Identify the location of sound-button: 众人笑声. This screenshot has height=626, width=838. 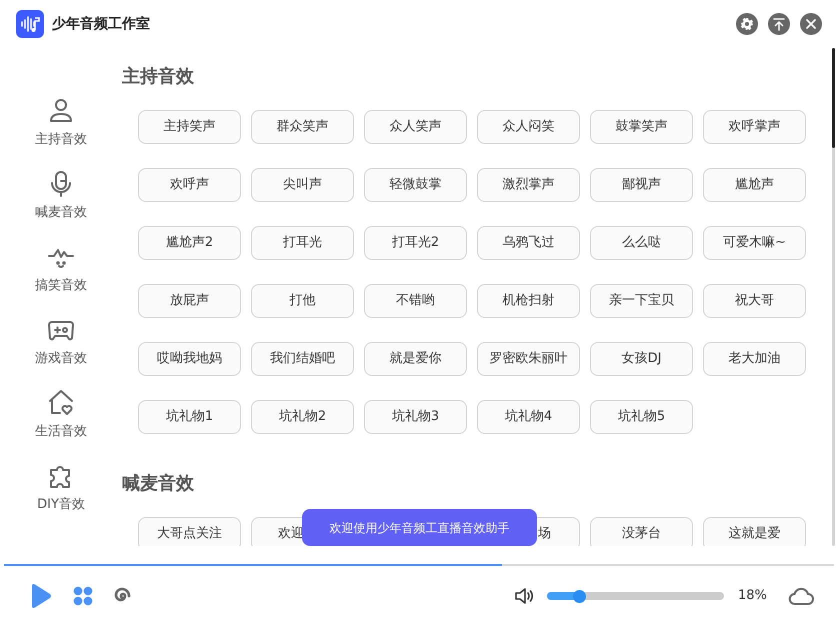
(415, 127).